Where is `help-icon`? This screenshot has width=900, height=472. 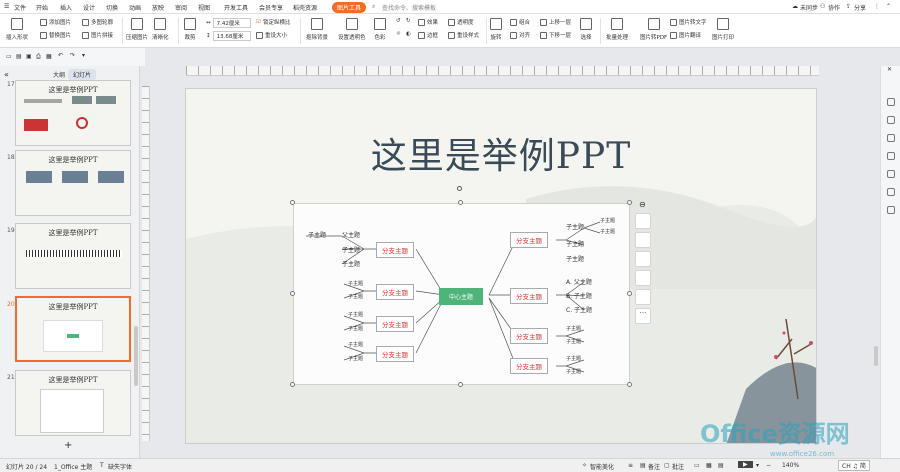
help-icon is located at coordinates (891, 174).